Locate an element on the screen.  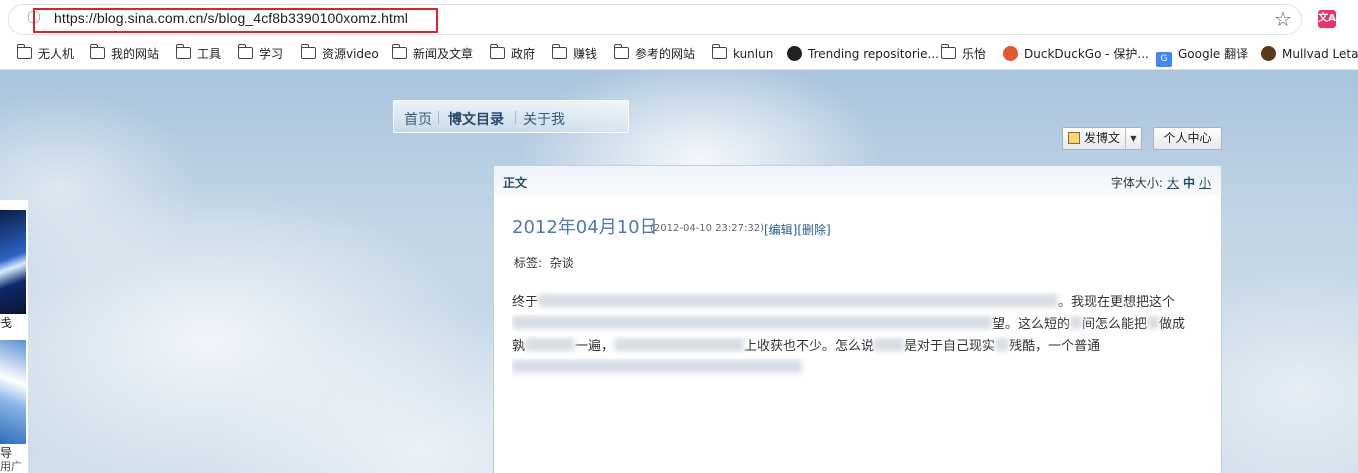
nav-home: 首页 is located at coordinates (418, 119).